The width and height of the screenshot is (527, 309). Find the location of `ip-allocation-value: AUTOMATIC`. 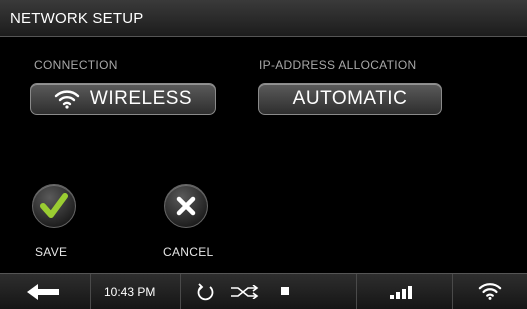

ip-allocation-value: AUTOMATIC is located at coordinates (350, 98).